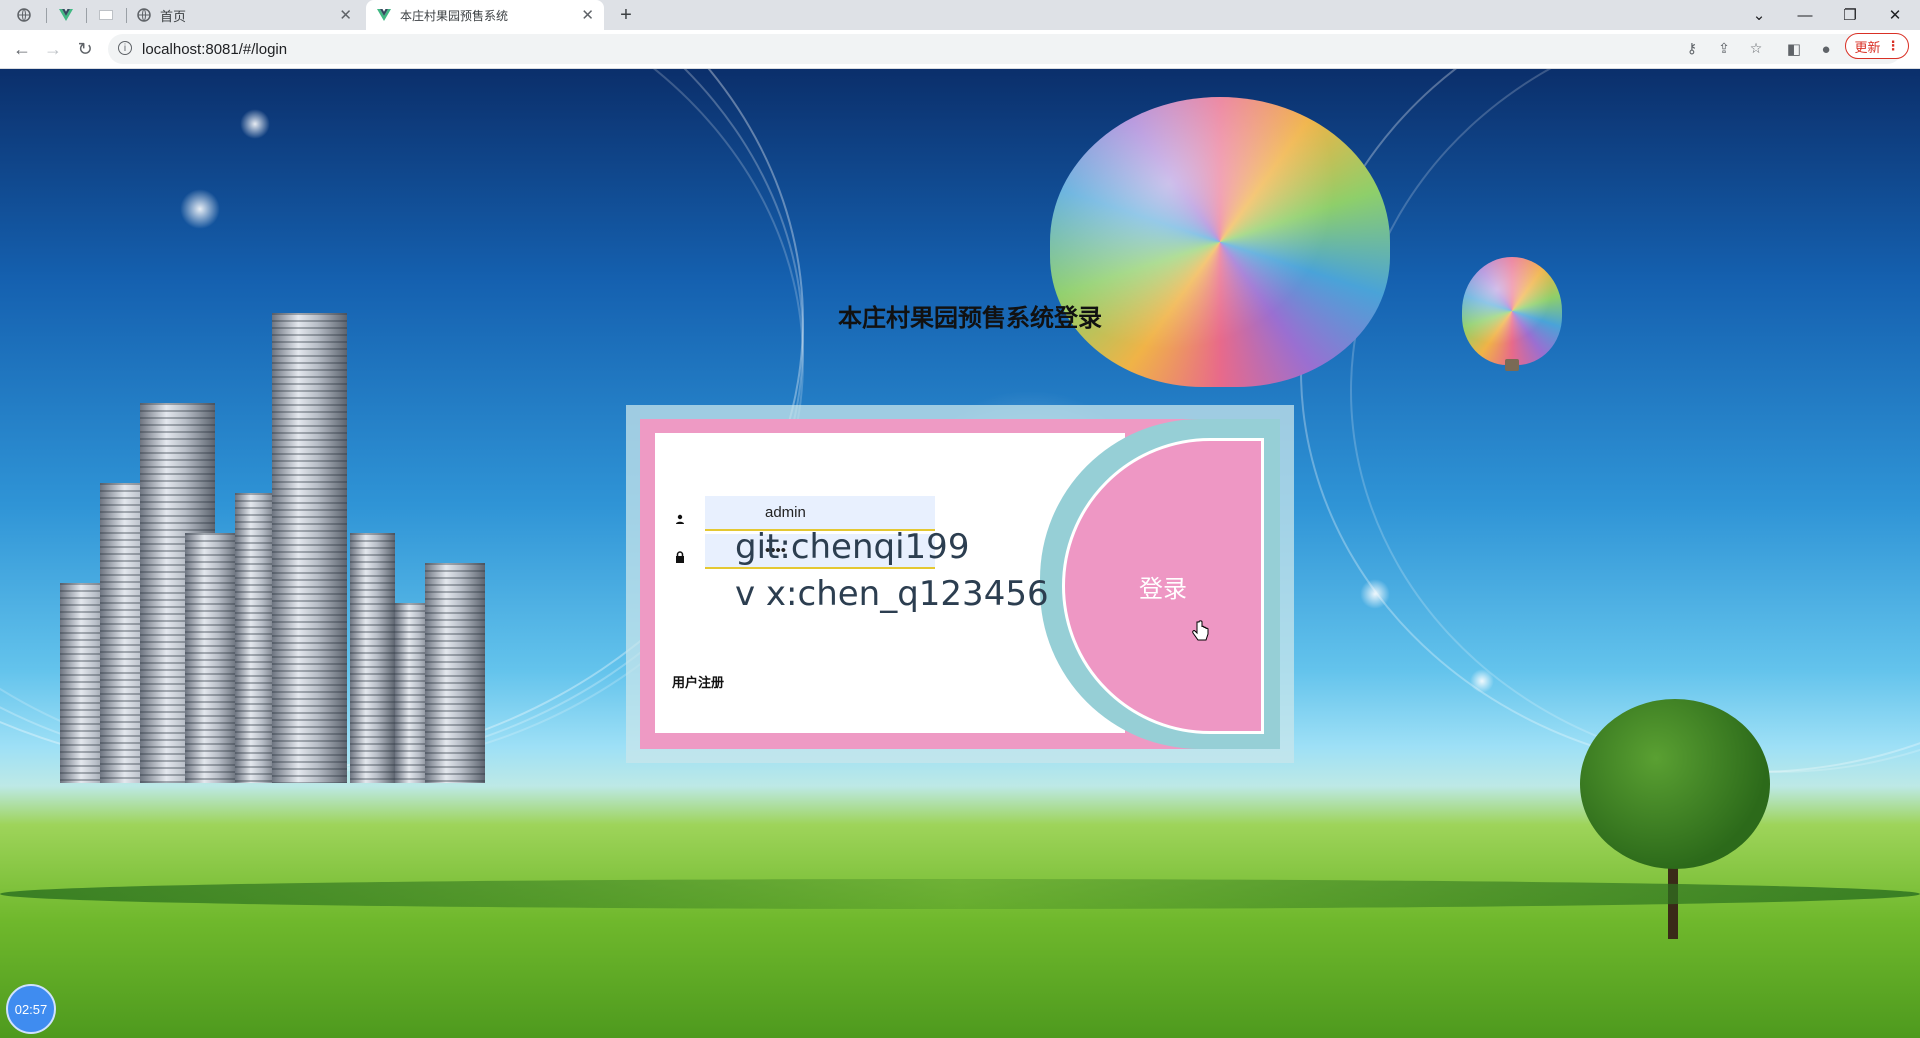  Describe the element at coordinates (125, 48) in the screenshot. I see `info-icon: i` at that location.